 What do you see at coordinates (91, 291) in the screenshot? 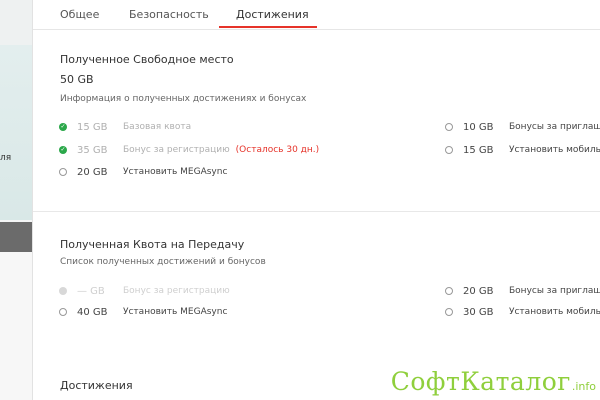
I see `bonus-amount: — GB` at bounding box center [91, 291].